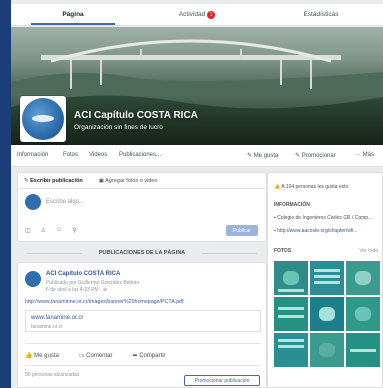  I want to click on like-page-label: Me gusta, so click(266, 156).